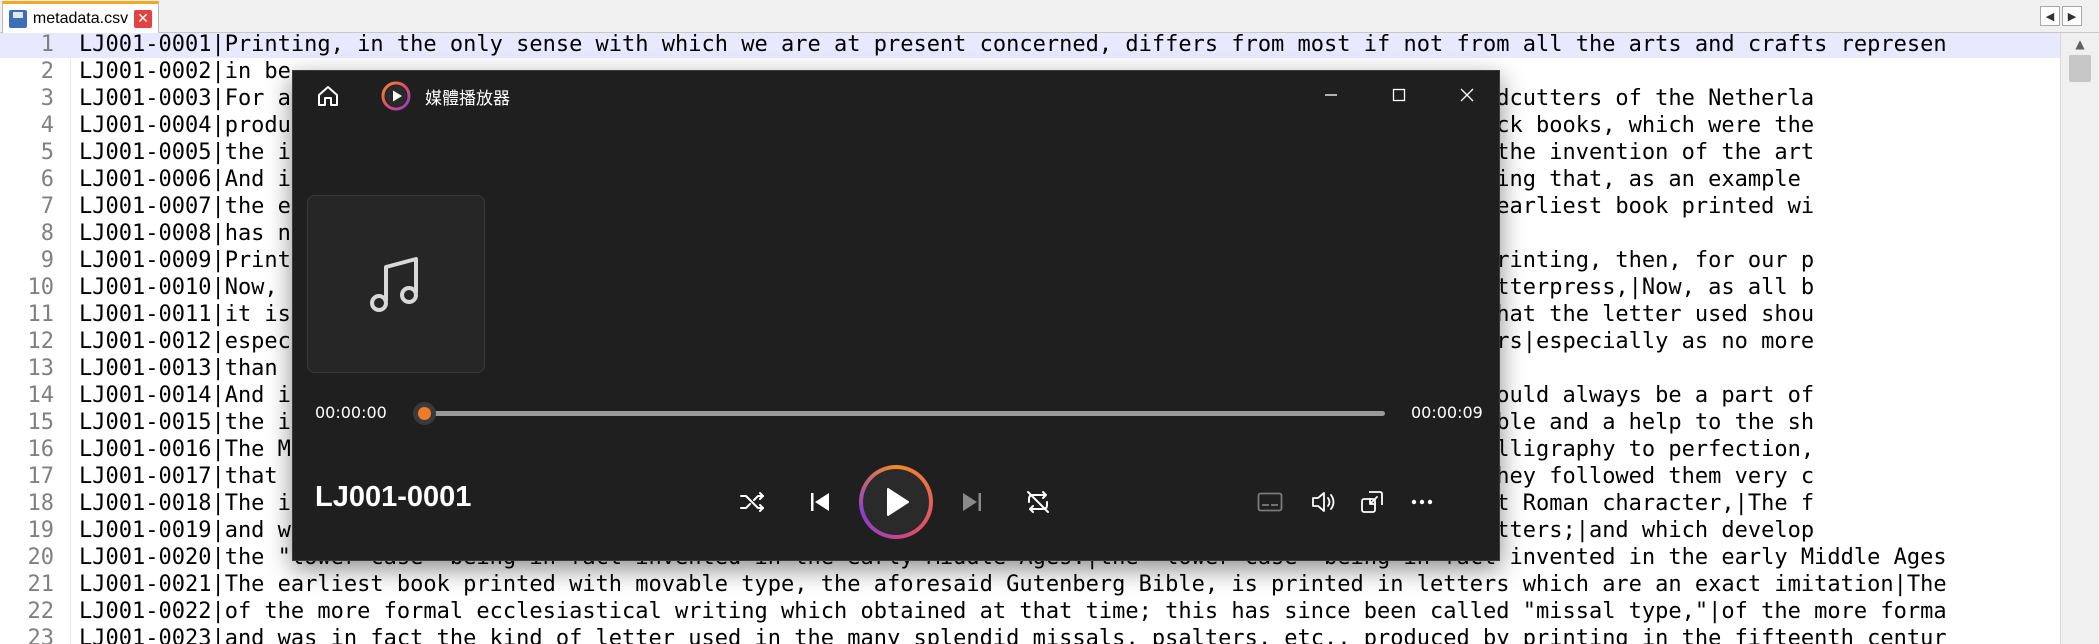 The height and width of the screenshot is (644, 2099). I want to click on close-tab-icon: ✕, so click(143, 18).